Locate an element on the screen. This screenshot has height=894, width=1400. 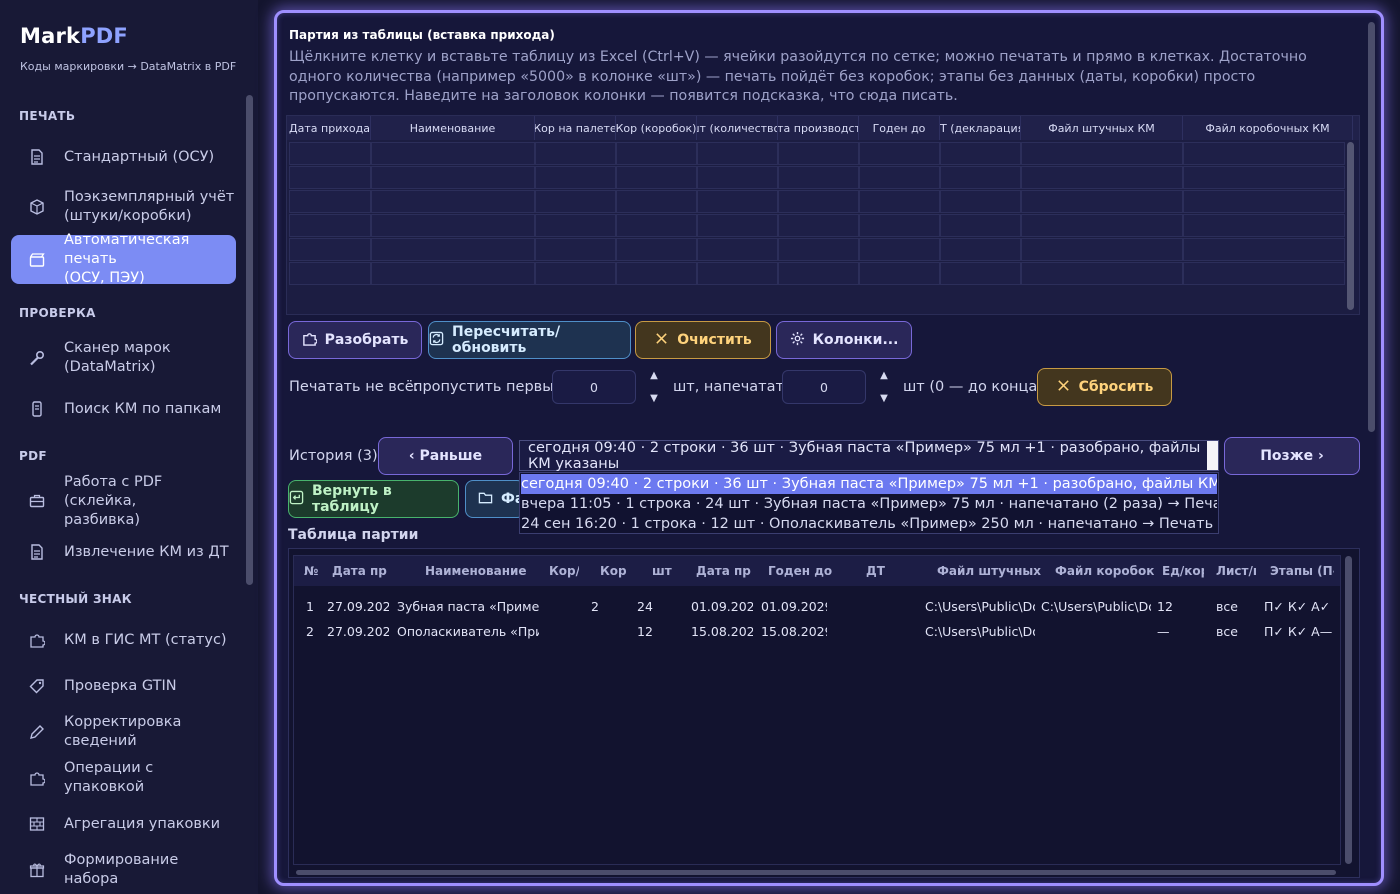
col-sheet: Лист/п is located at coordinates (1236, 571).